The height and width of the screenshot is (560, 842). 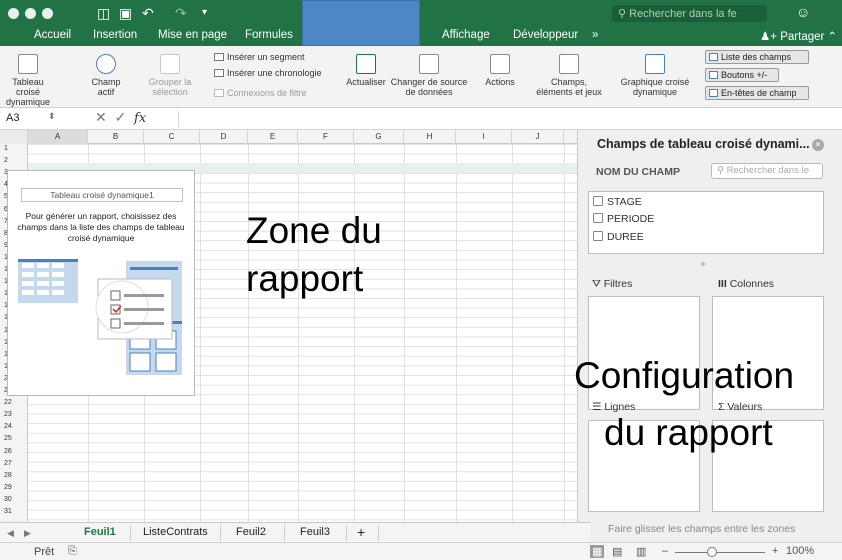 What do you see at coordinates (72, 551) in the screenshot?
I see `macro-record-icon: ⎘` at bounding box center [72, 551].